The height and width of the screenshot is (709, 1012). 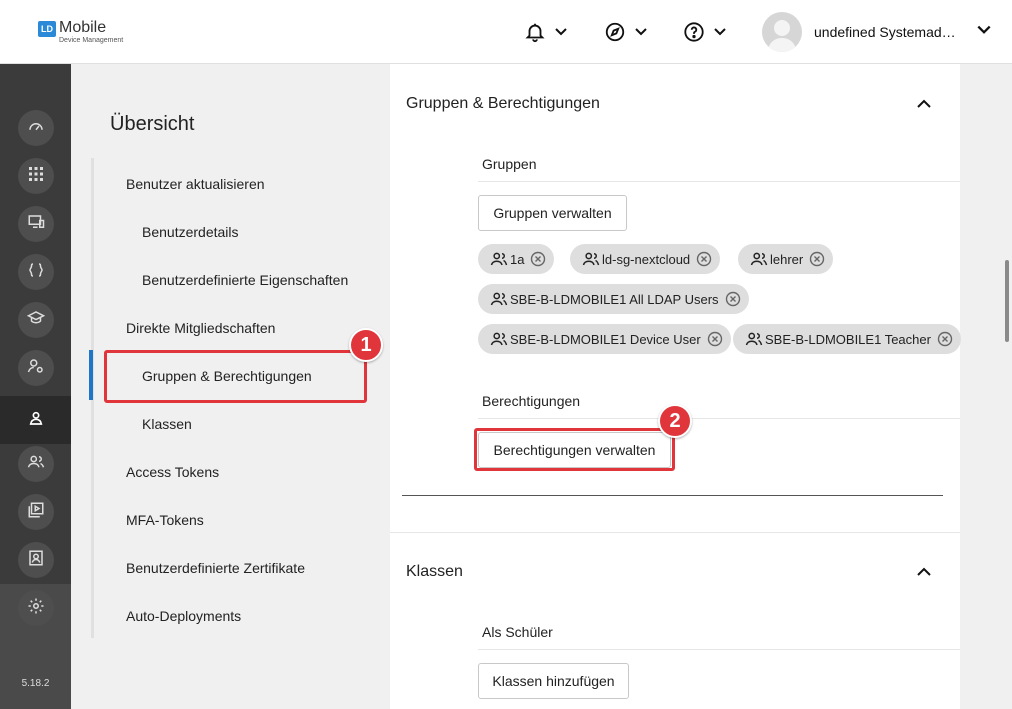 I want to click on nav-item-direct-memberships: Direkte Mitgliedschaften, so click(x=200, y=328).